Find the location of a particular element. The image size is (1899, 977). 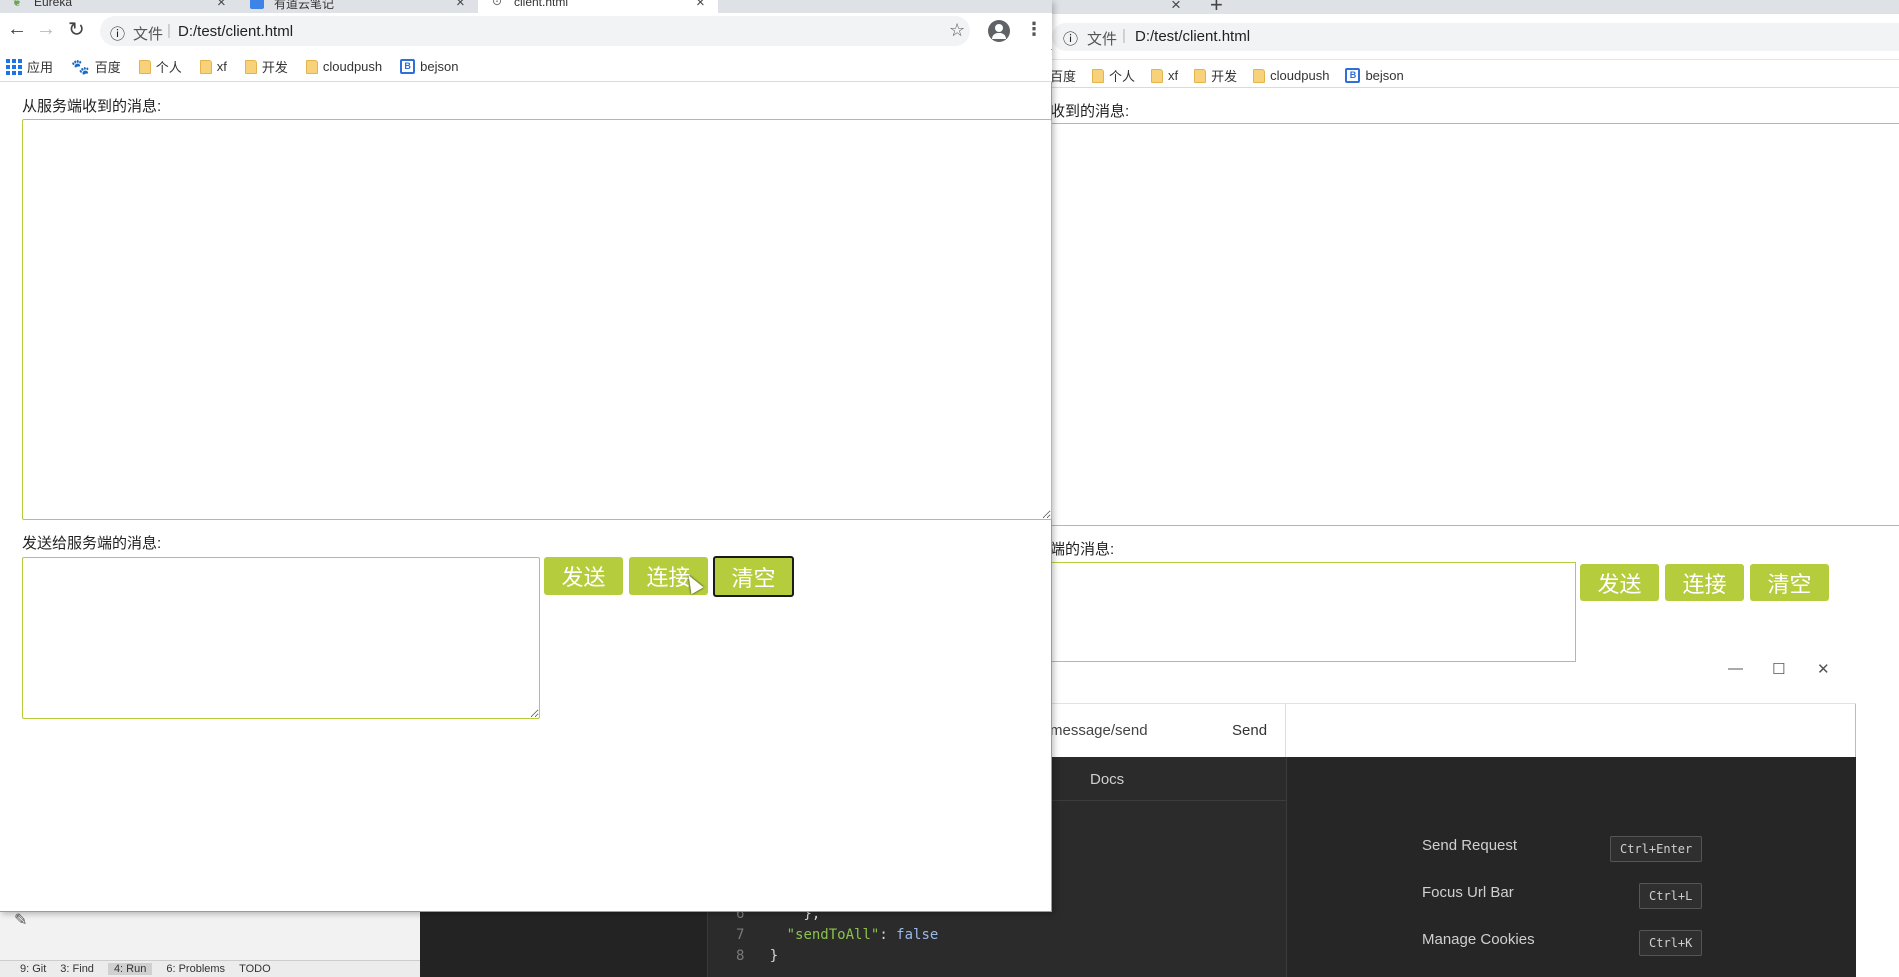

tab-docs: Docs is located at coordinates (1107, 779).